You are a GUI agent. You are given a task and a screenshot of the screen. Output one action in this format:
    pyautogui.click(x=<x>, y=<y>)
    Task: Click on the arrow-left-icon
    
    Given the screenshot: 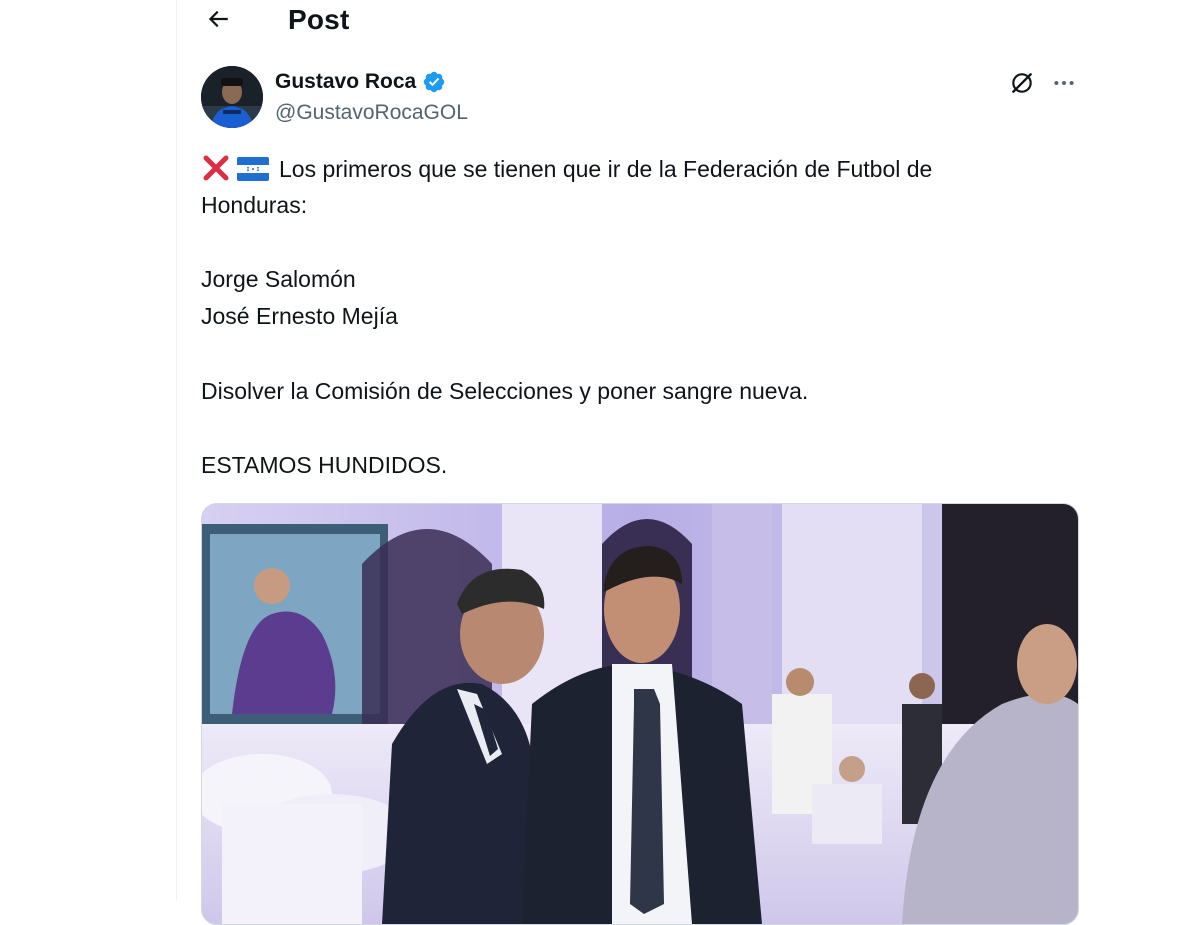 What is the action you would take?
    pyautogui.click(x=218, y=19)
    